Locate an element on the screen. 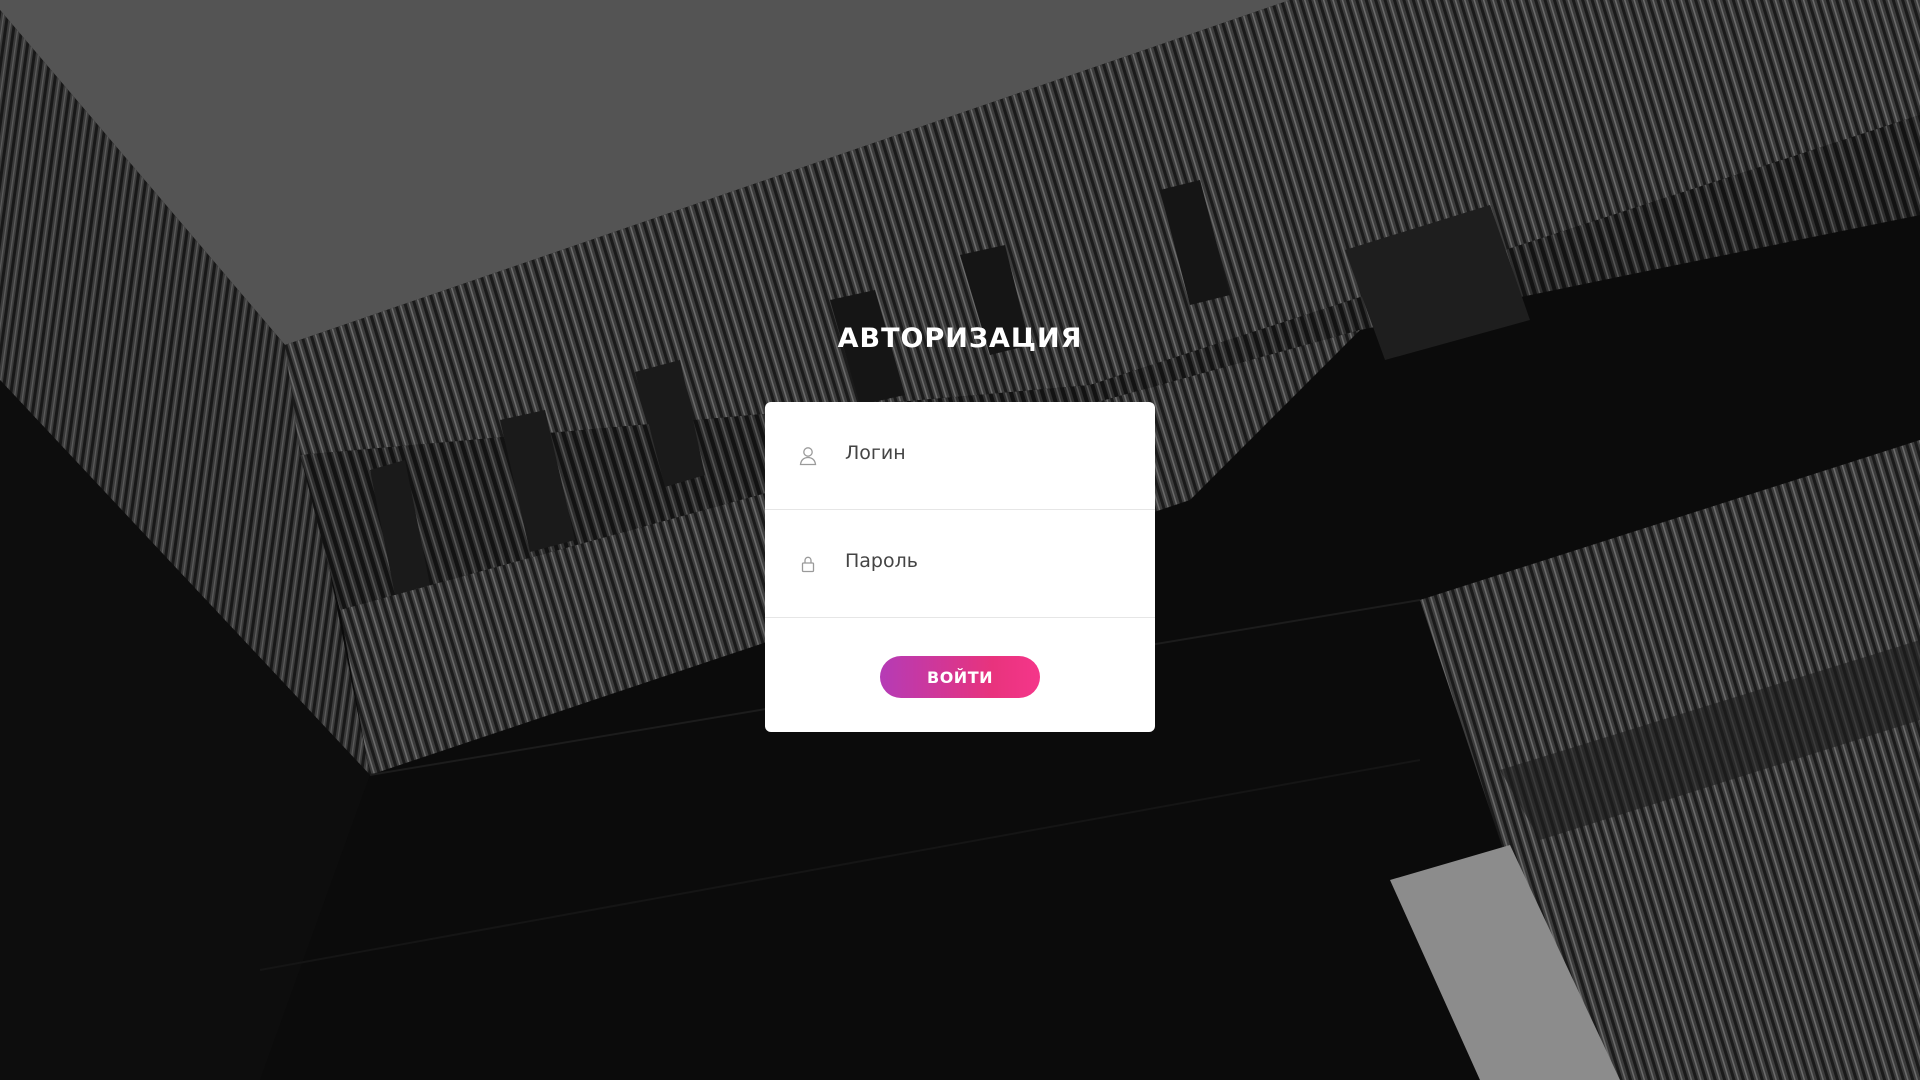 The height and width of the screenshot is (1080, 1920). page-title: АВТОРИЗАЦИЯ is located at coordinates (960, 338).